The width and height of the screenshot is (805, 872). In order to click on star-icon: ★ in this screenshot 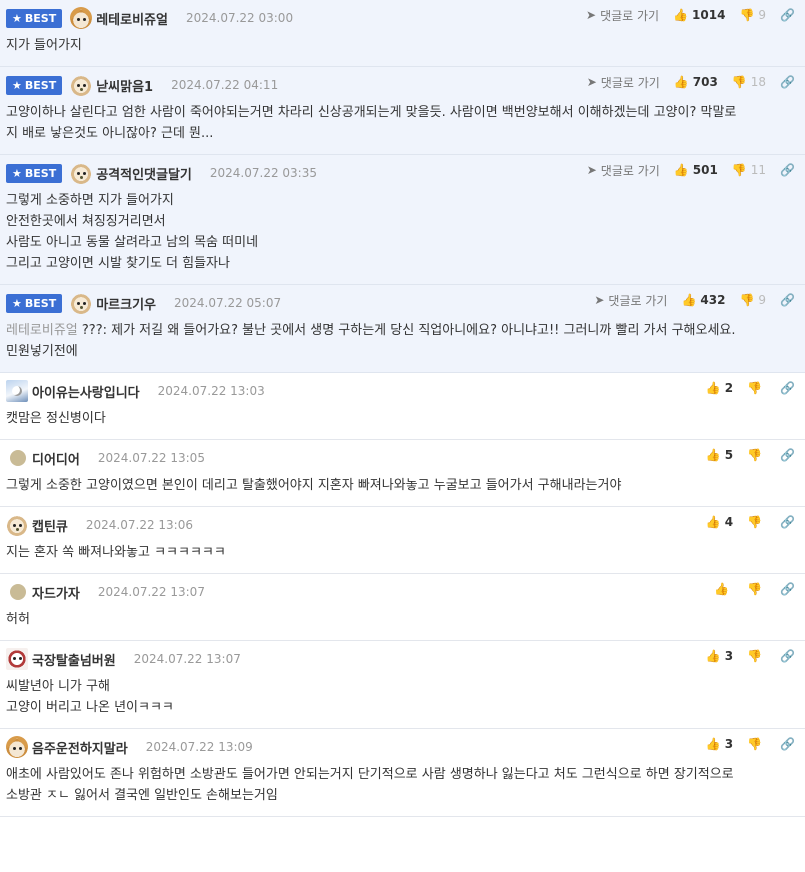, I will do `click(17, 303)`.